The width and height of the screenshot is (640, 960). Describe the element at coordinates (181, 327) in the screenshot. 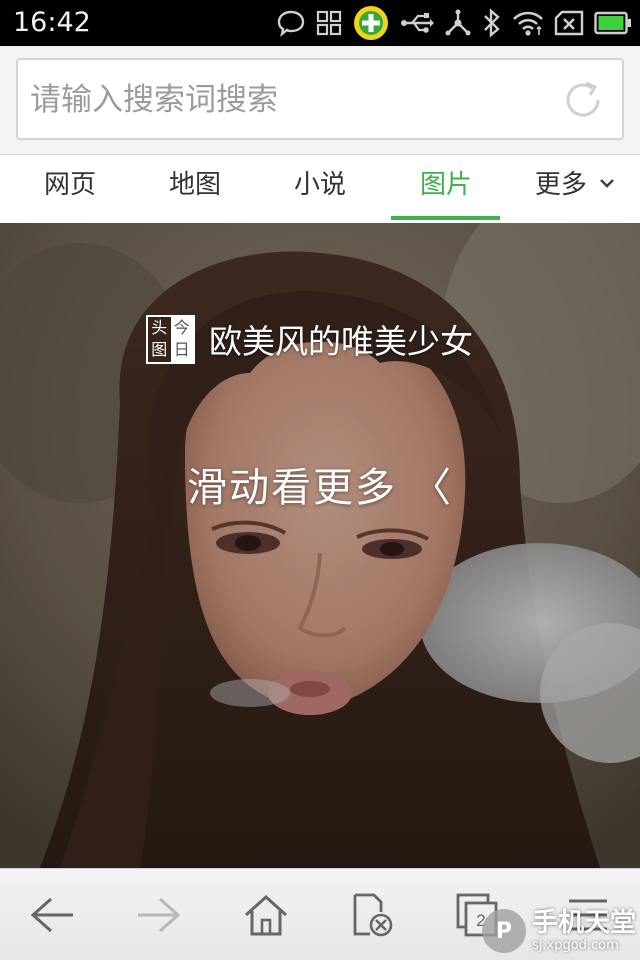

I see `logo-char: 今` at that location.